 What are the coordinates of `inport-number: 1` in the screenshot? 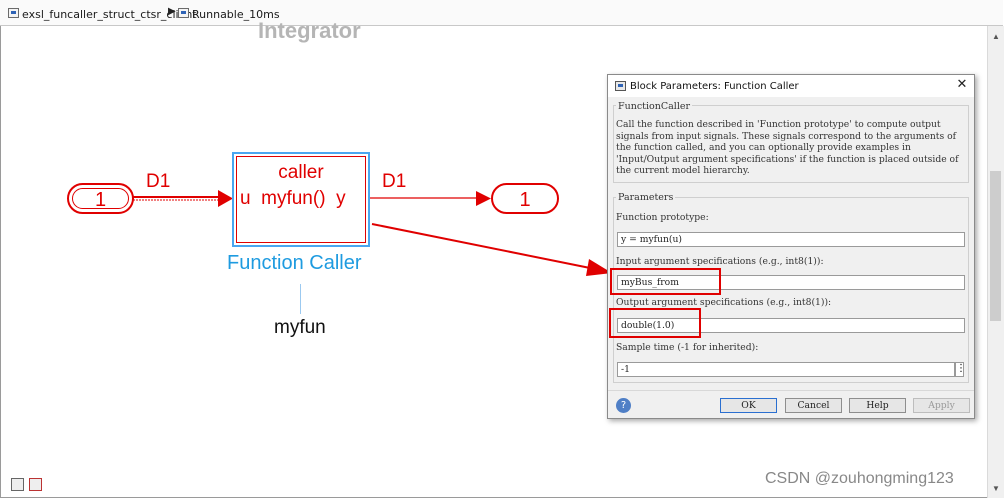 It's located at (100, 200).